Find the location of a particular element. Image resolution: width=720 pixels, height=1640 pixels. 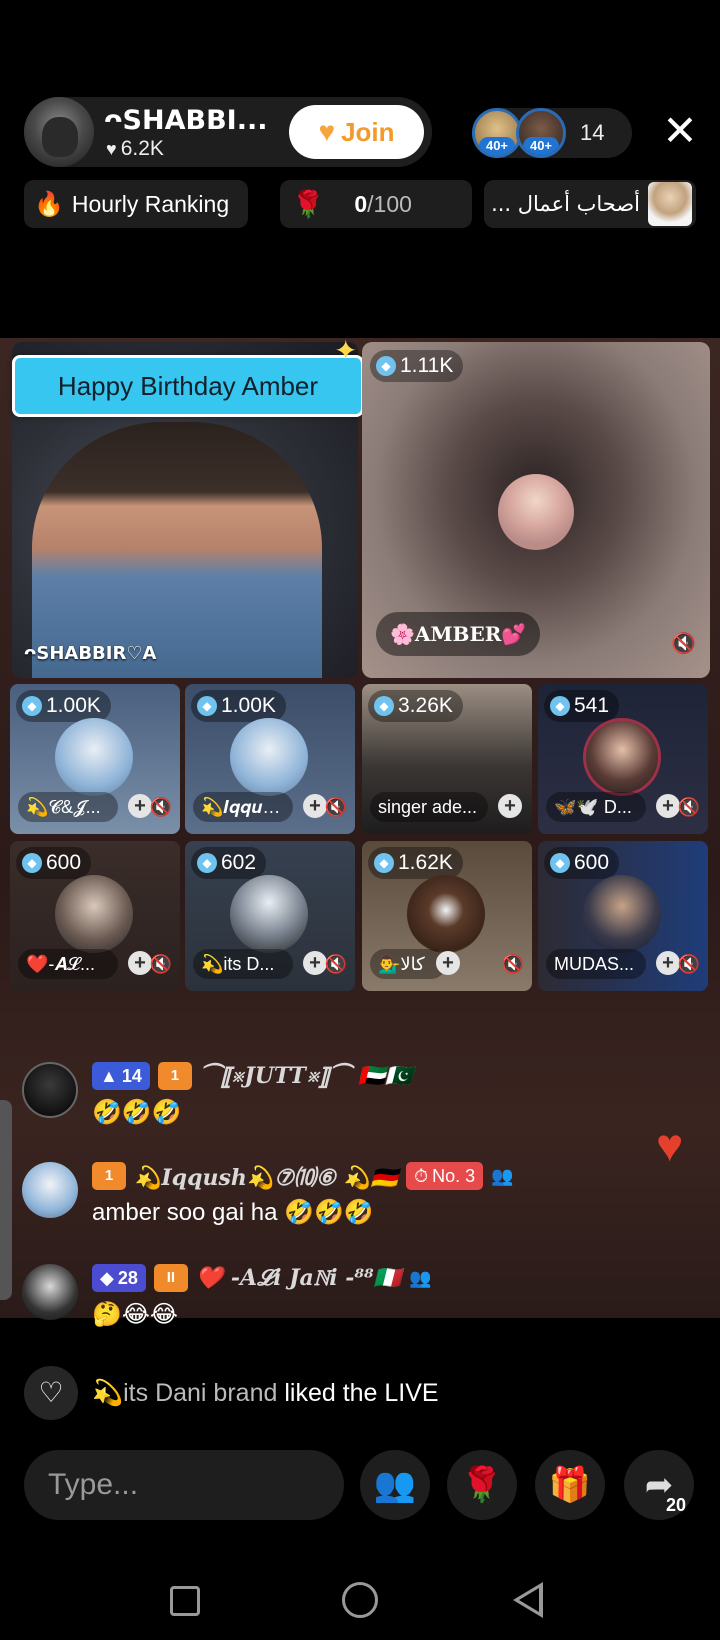

rank-value: No. 3 is located at coordinates (454, 1175).